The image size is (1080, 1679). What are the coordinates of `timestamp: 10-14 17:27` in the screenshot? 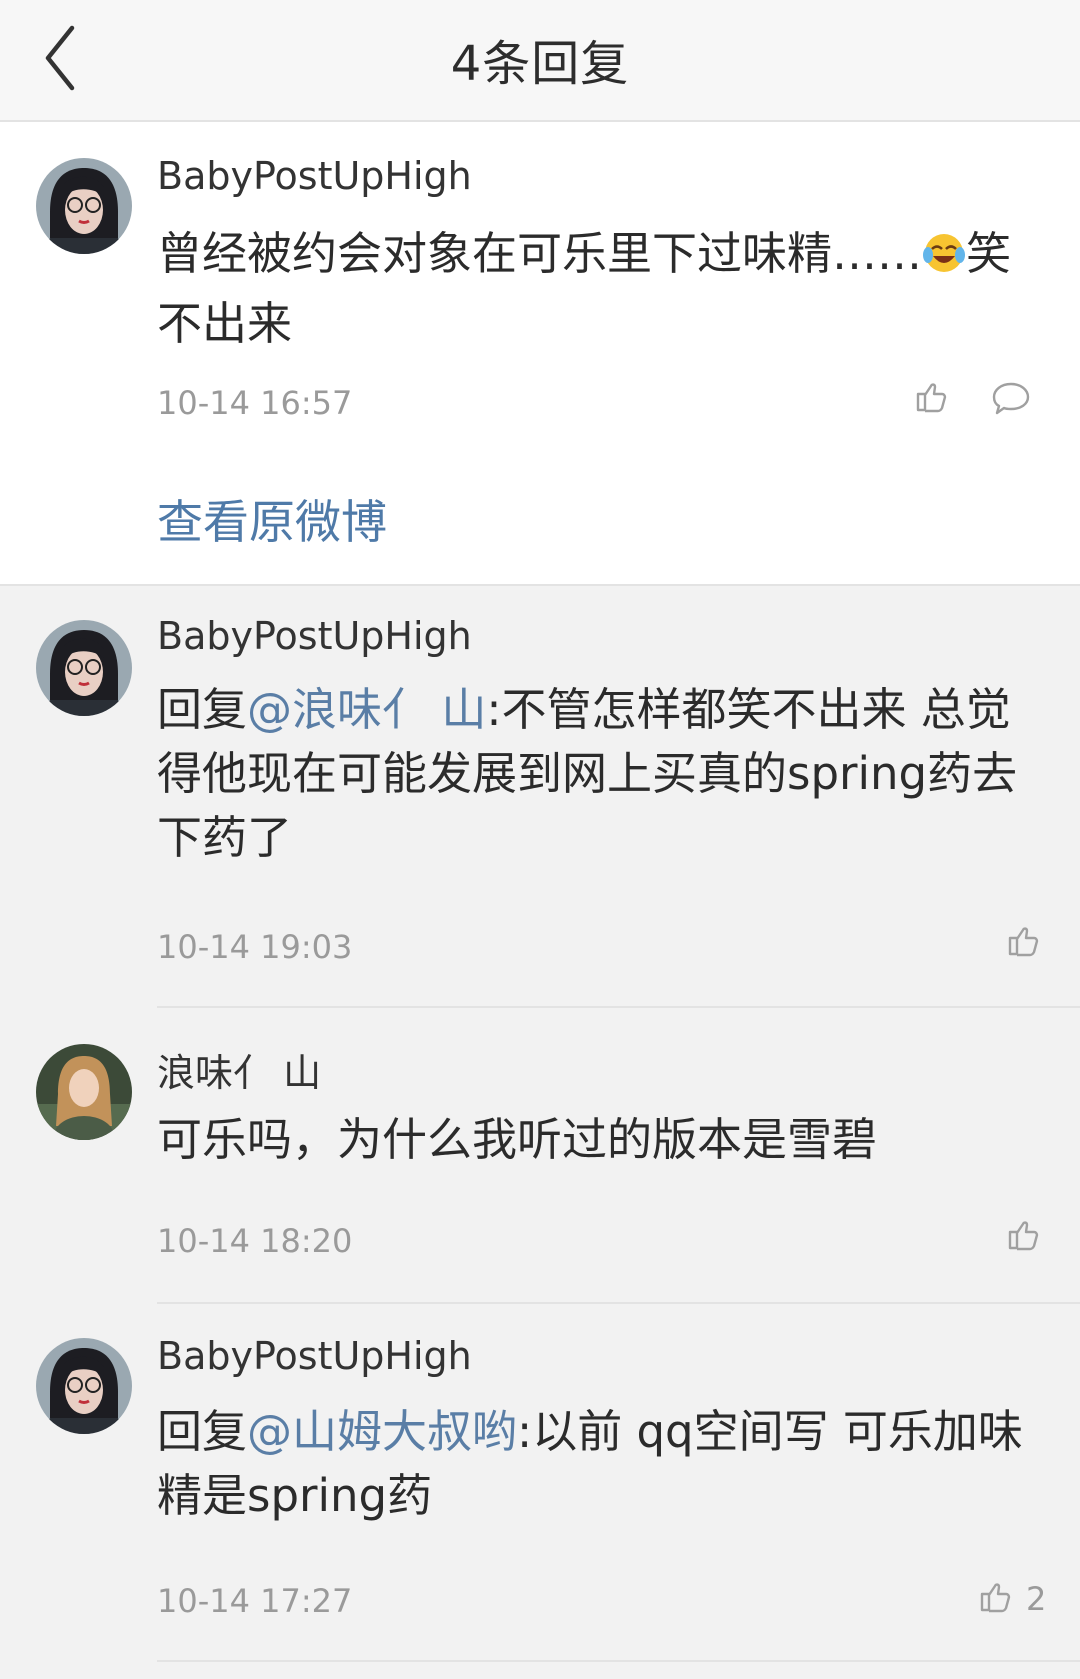 It's located at (255, 1601).